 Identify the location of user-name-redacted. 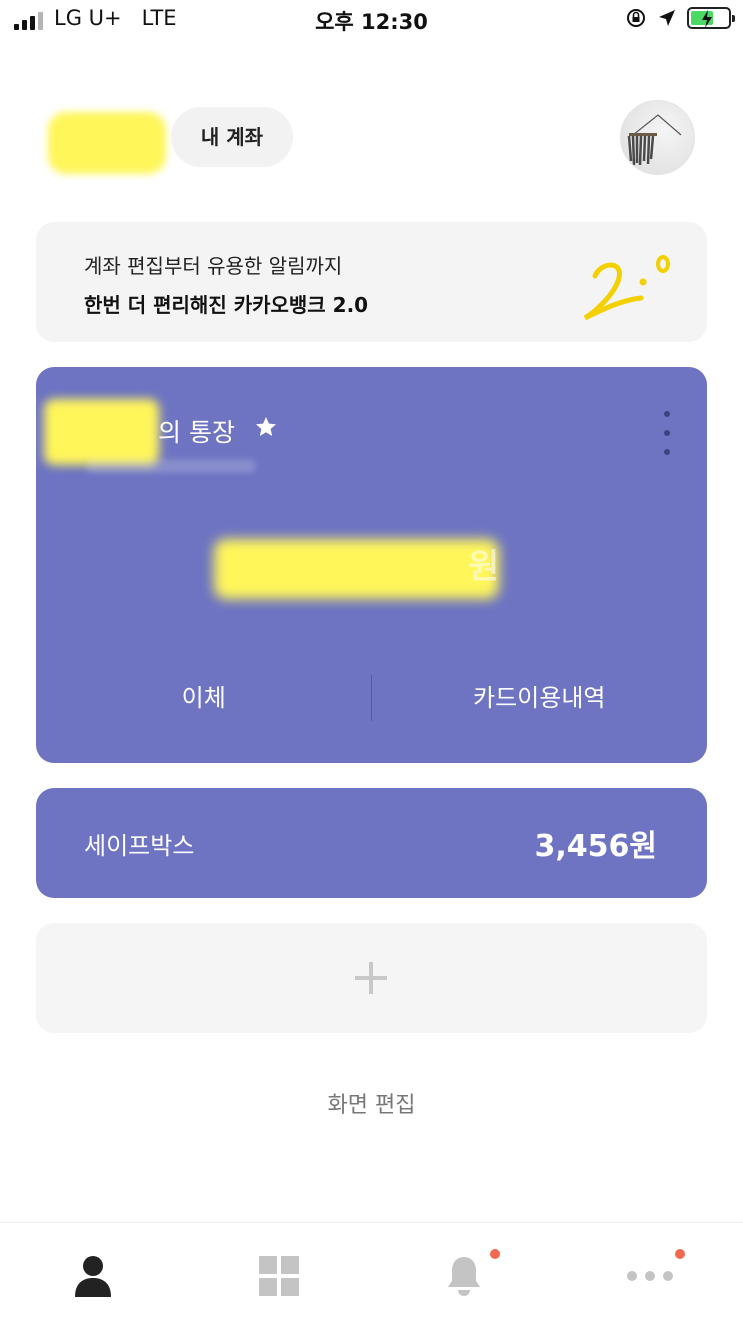
(107, 143).